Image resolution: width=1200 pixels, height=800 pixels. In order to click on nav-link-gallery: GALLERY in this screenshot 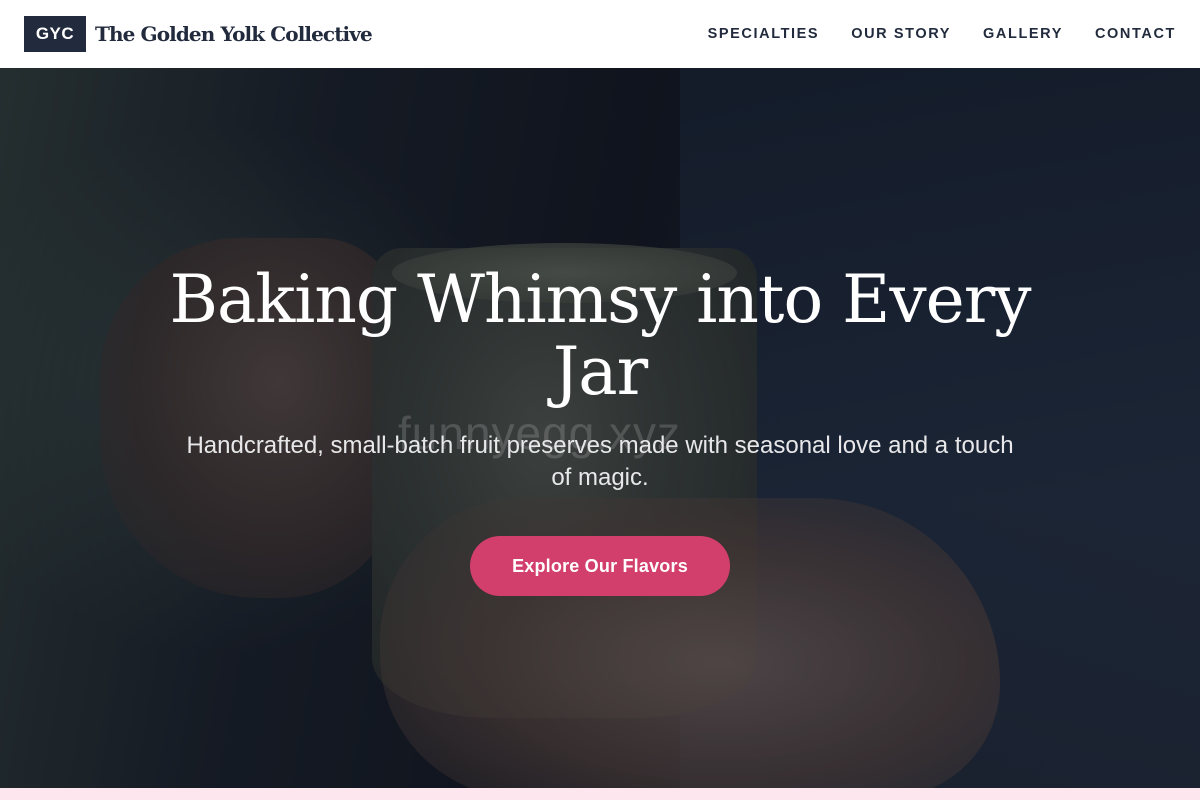, I will do `click(1023, 34)`.